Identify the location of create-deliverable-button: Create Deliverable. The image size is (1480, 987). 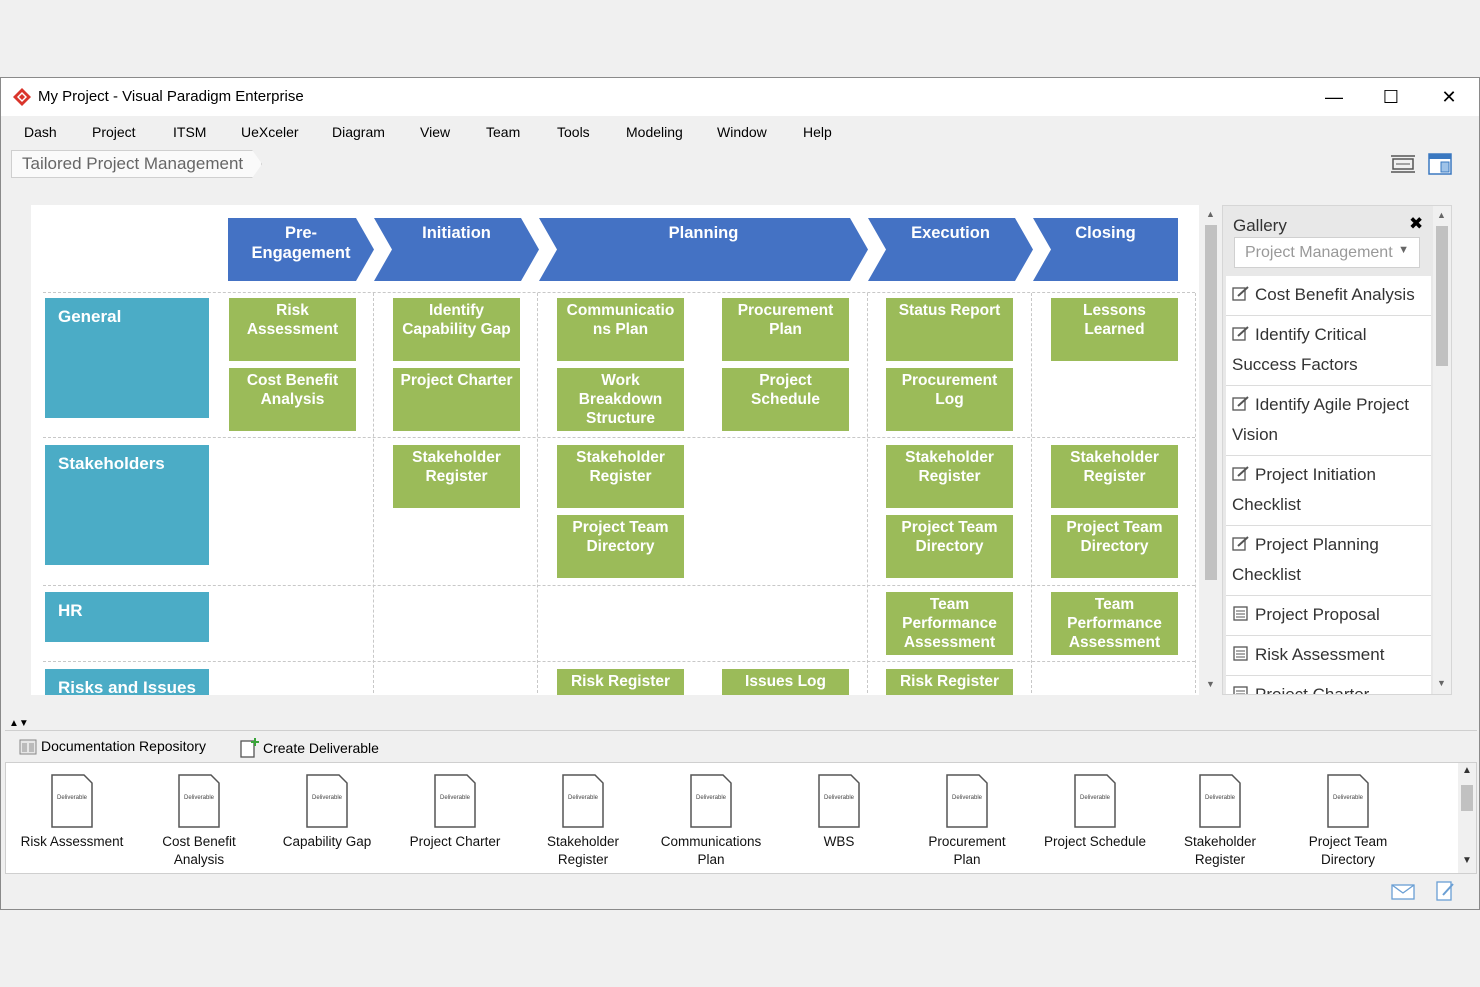
(309, 748).